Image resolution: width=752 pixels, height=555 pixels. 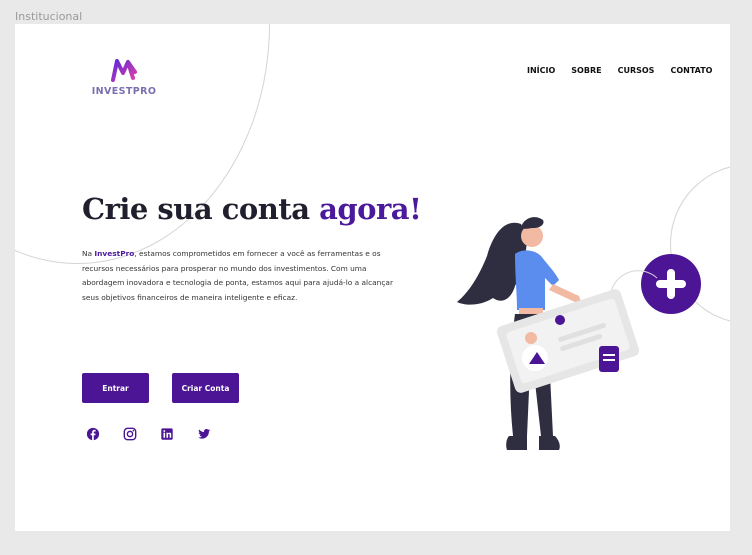 What do you see at coordinates (541, 70) in the screenshot?
I see `nav-item-inicio: INÍCIO` at bounding box center [541, 70].